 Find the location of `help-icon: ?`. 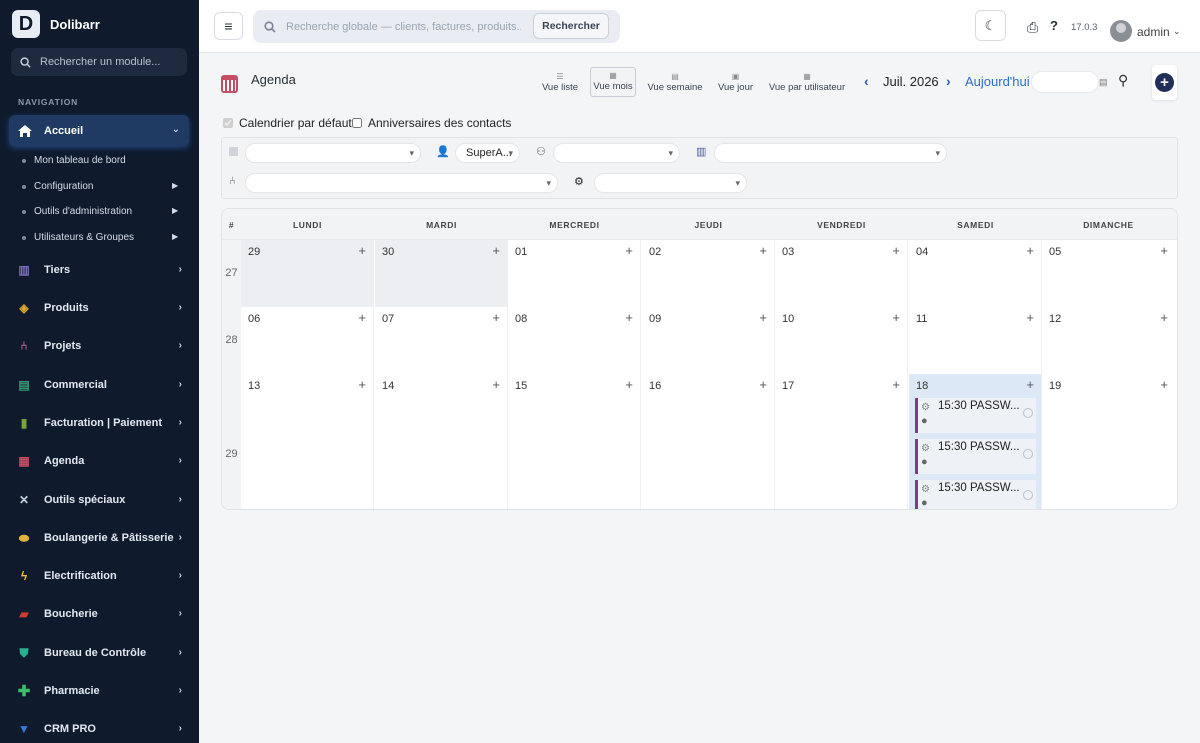

help-icon: ? is located at coordinates (1054, 25).